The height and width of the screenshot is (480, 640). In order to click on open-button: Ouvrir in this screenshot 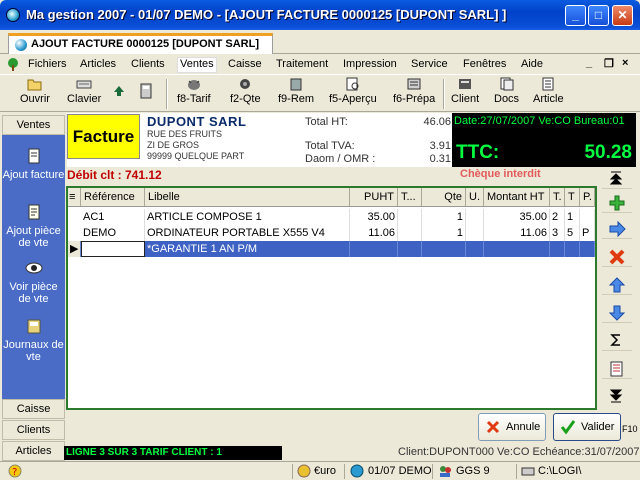, I will do `click(35, 91)`.